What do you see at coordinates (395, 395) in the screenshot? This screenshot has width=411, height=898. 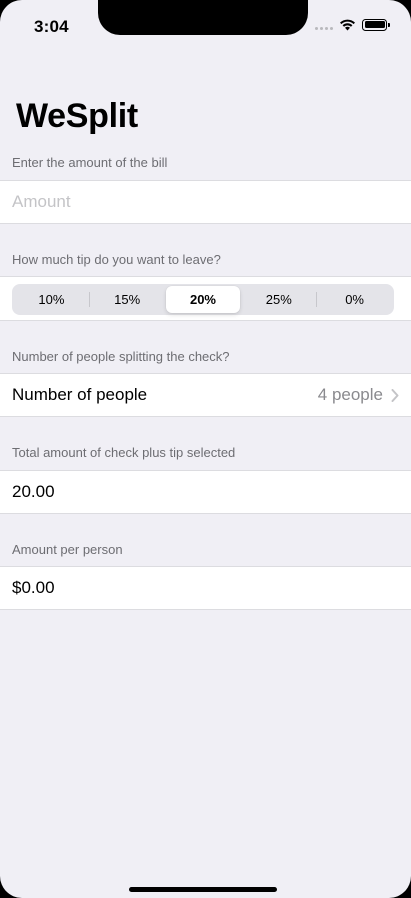 I see `chevron-right-icon` at bounding box center [395, 395].